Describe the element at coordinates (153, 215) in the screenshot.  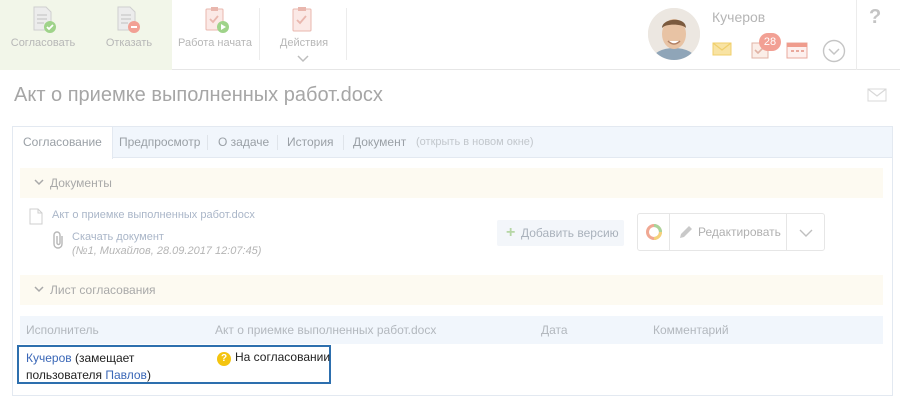
I see `document-file-link: Акт о приемке выполненных работ.docx` at that location.